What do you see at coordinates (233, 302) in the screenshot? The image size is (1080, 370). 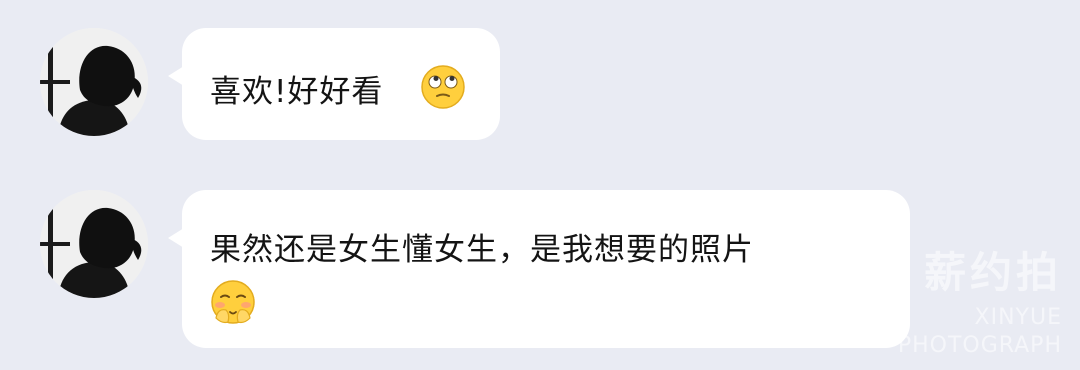 I see `covering-mouth-face-icon` at bounding box center [233, 302].